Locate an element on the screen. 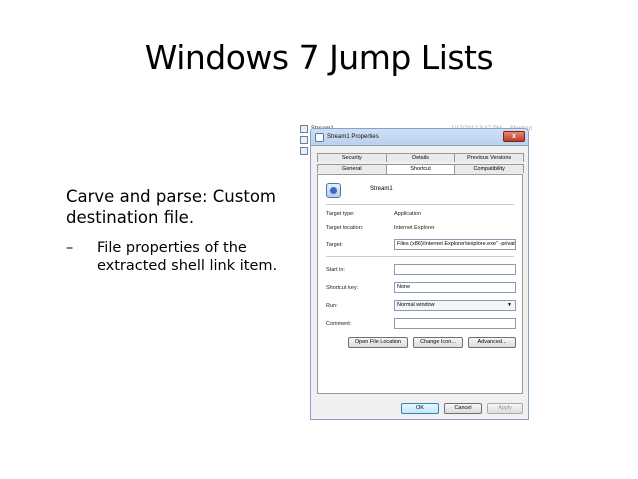 This screenshot has height=479, width=638. close-button: x is located at coordinates (514, 136).